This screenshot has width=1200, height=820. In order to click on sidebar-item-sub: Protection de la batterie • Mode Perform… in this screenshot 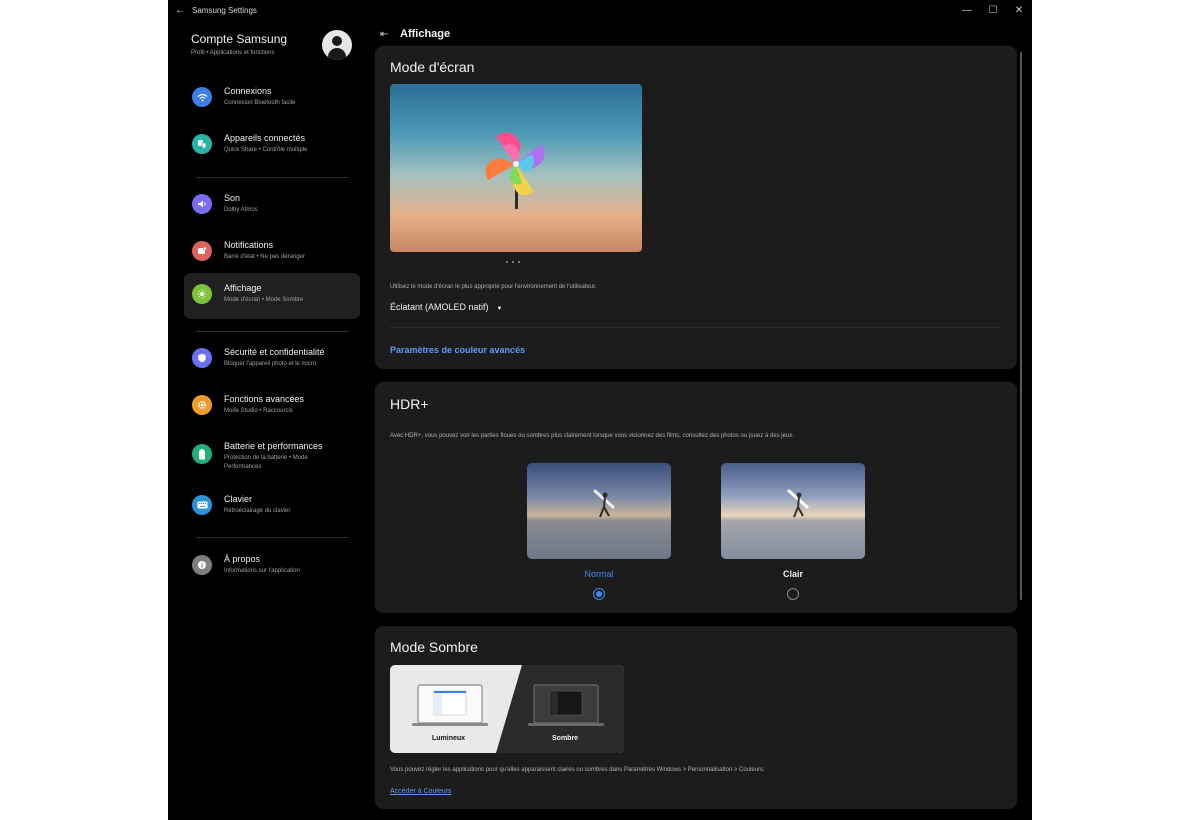, I will do `click(266, 462)`.